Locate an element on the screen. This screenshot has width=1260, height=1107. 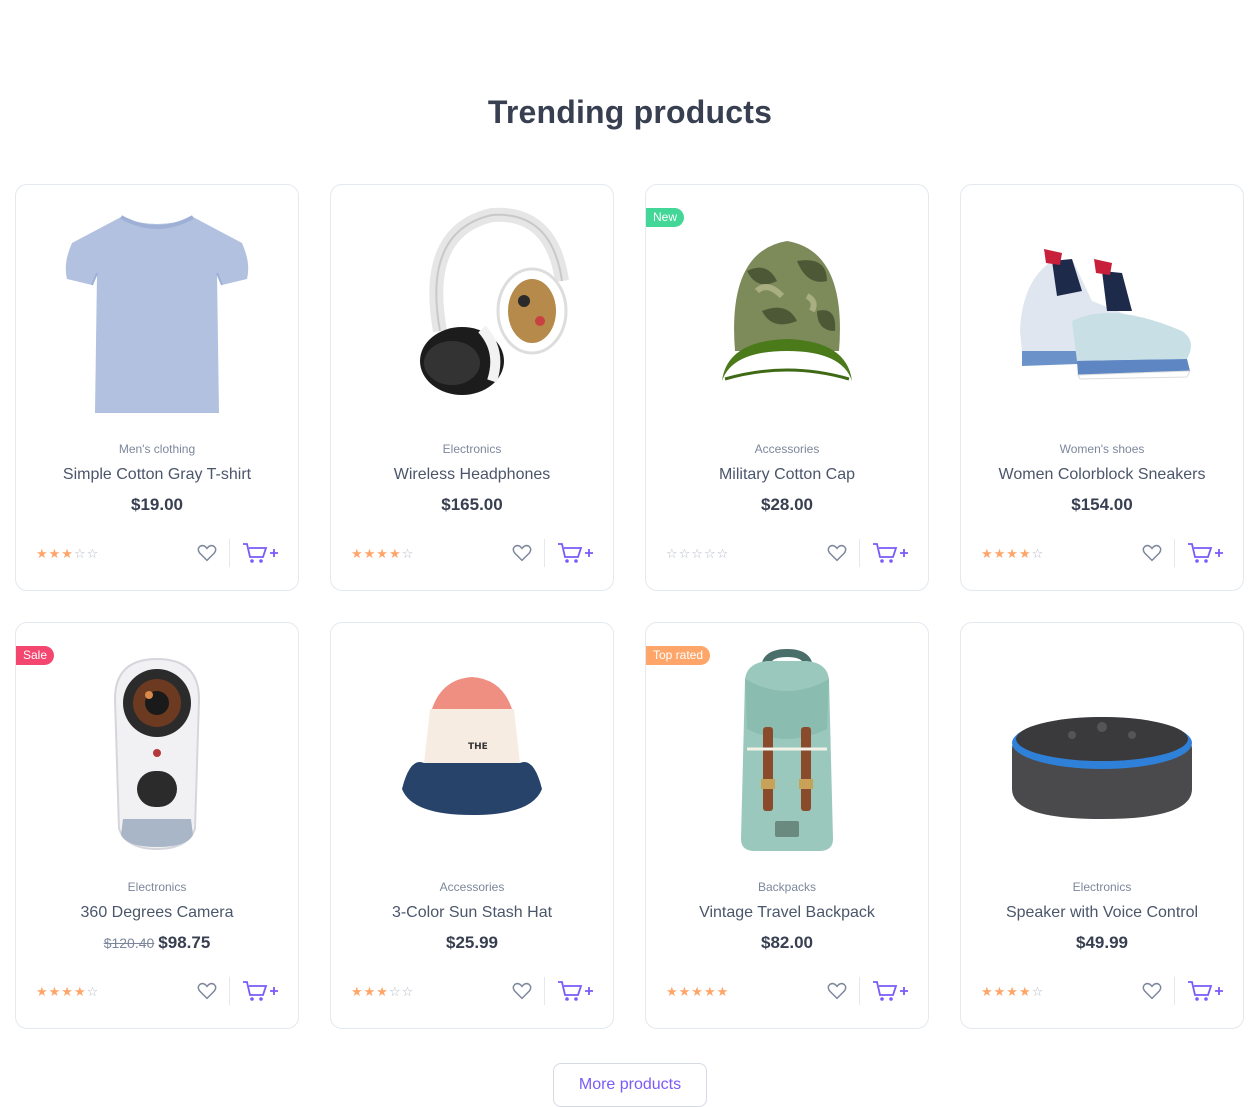
top-rated-badge: Top rated is located at coordinates (678, 655).